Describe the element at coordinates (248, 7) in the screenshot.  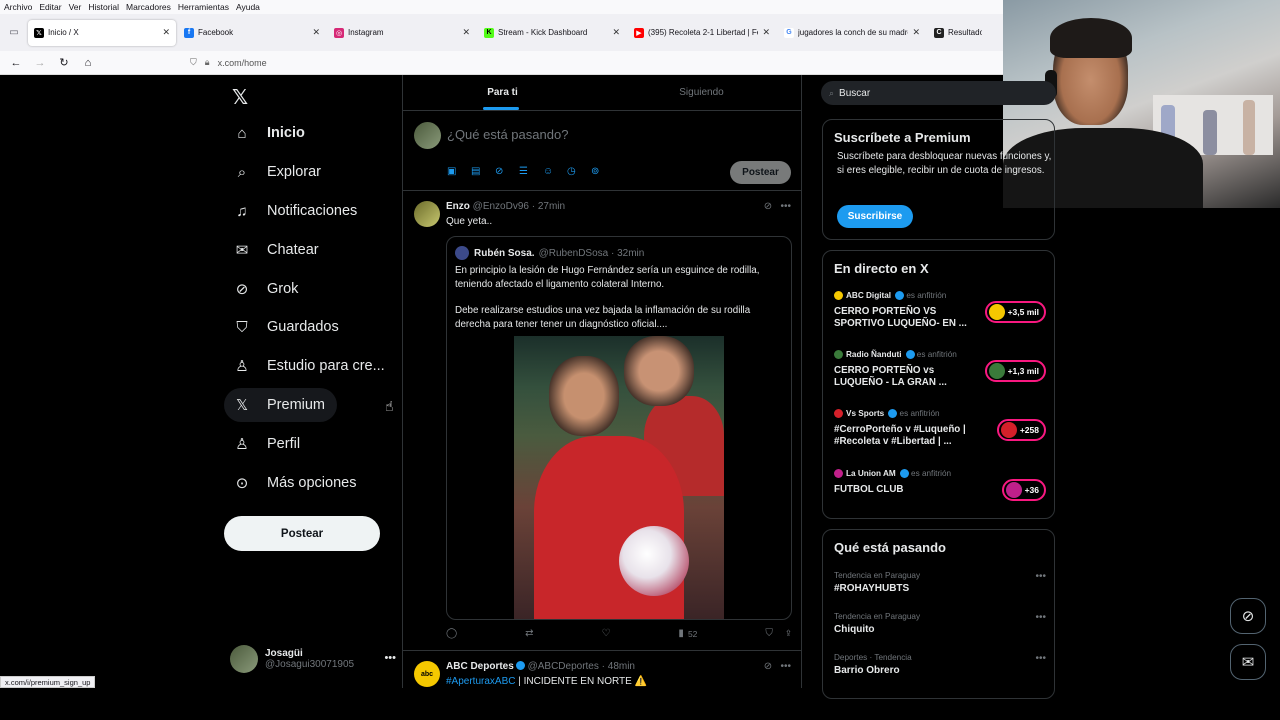
I see `menu-ayuda: Ayuda` at that location.